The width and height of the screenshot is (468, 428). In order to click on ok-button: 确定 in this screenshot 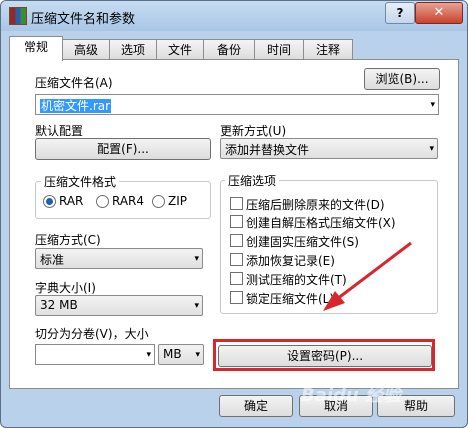, I will do `click(256, 406)`.